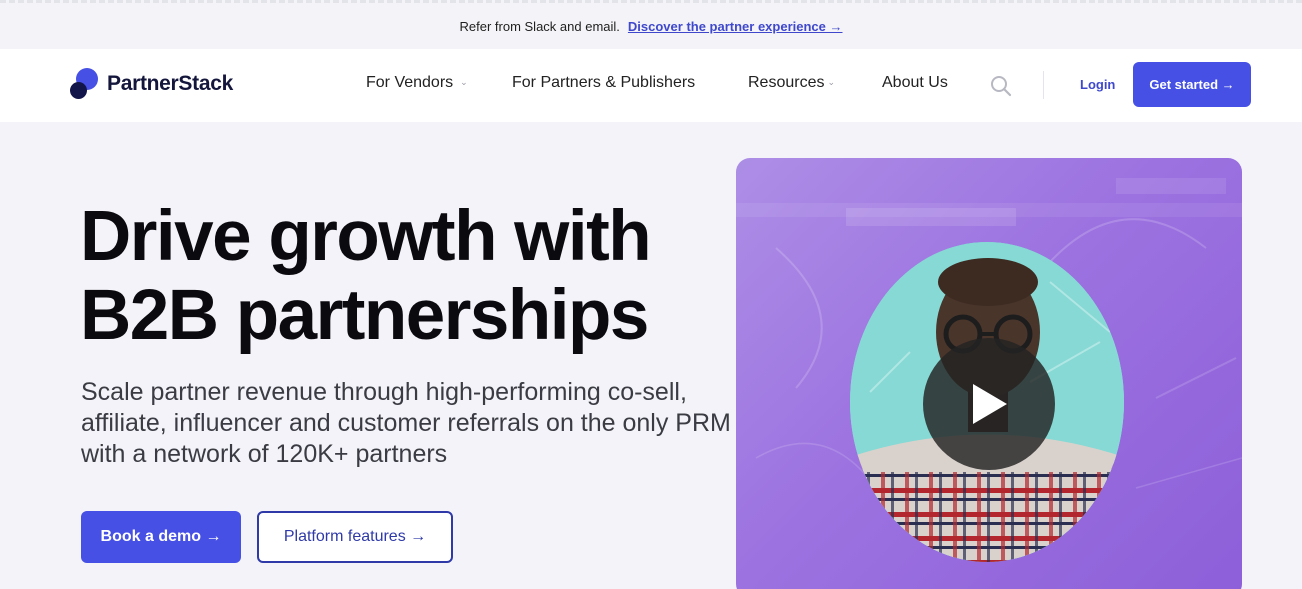  What do you see at coordinates (1097, 84) in the screenshot?
I see `login-link: Login` at bounding box center [1097, 84].